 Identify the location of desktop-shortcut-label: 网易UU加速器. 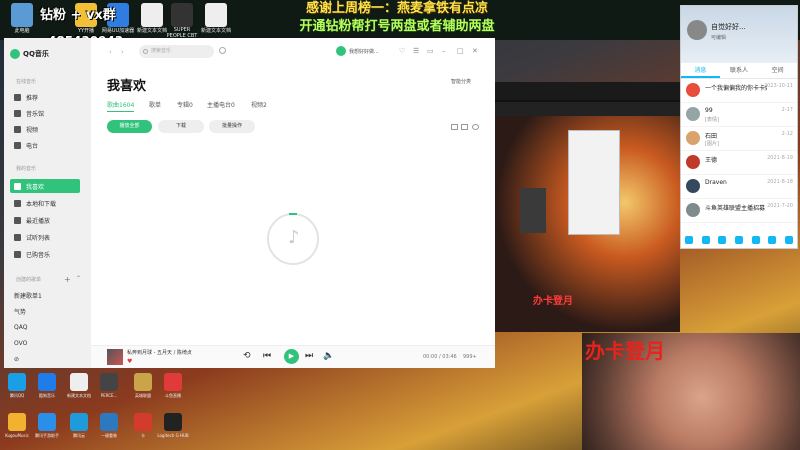
(118, 30).